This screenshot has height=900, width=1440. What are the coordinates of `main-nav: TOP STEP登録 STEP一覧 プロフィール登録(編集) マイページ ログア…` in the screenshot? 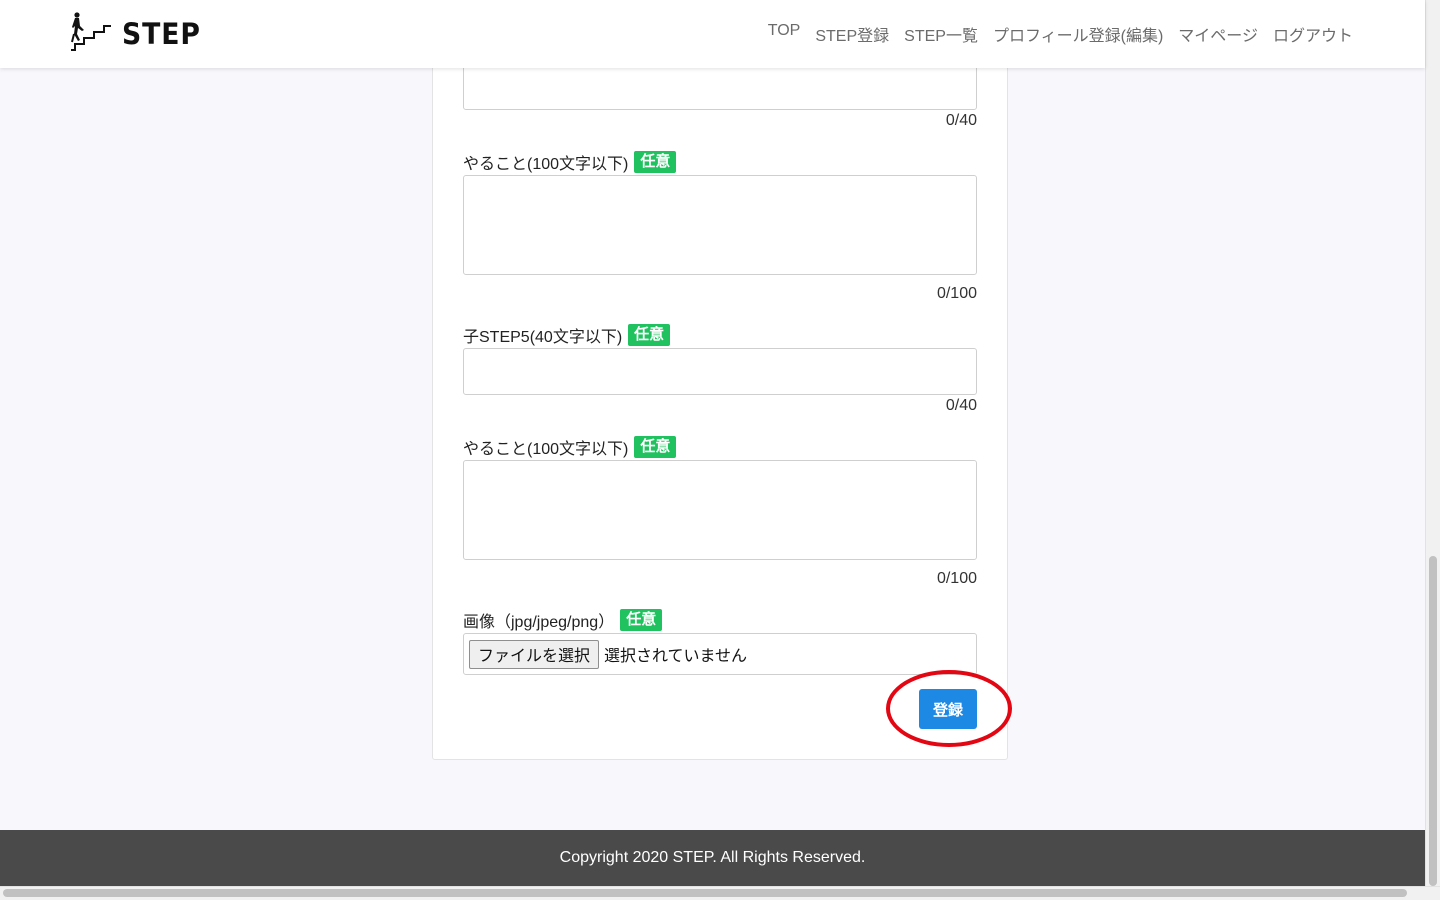 It's located at (1060, 34).